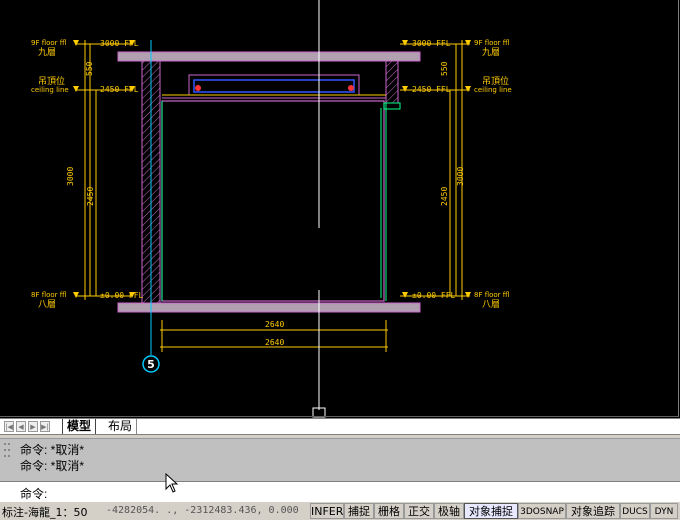  Describe the element at coordinates (52, 466) in the screenshot. I see `history-line-2: 命令: *取消*` at that location.